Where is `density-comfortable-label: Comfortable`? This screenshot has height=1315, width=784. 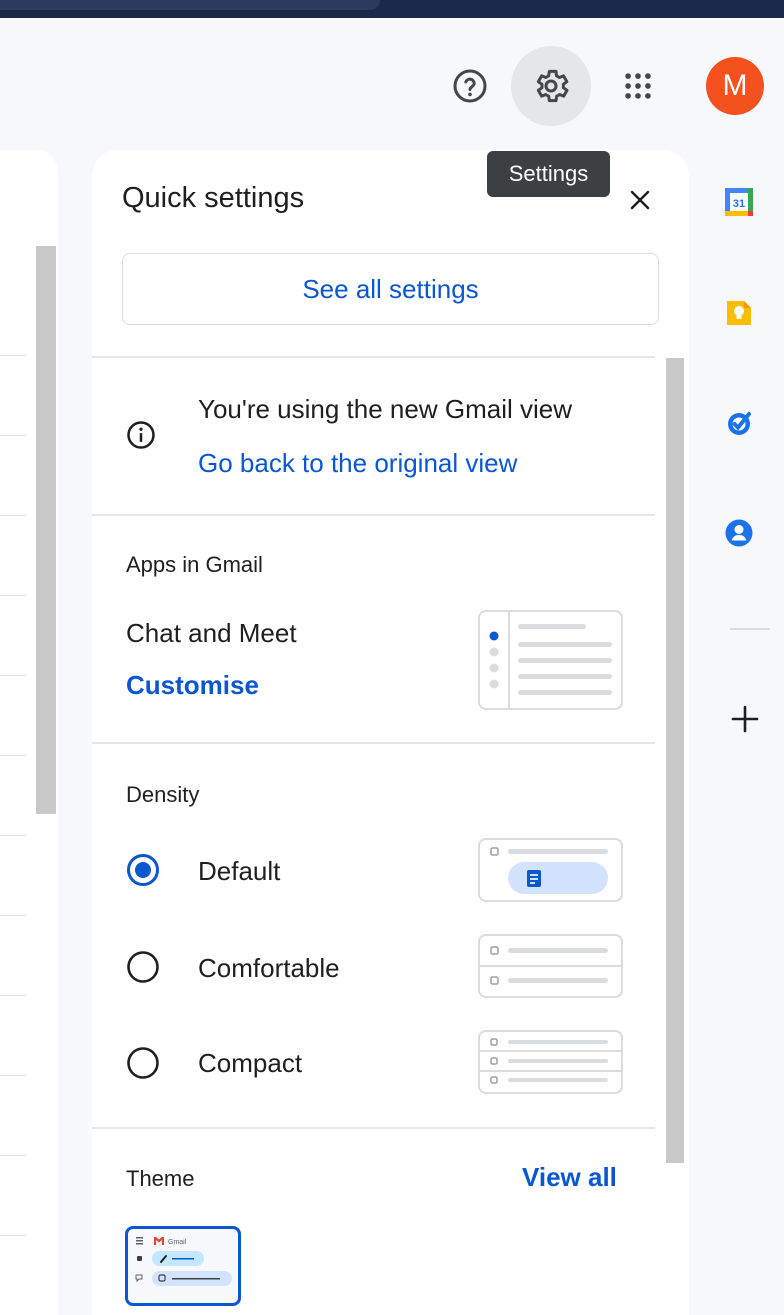
density-comfortable-label: Comfortable is located at coordinates (269, 968).